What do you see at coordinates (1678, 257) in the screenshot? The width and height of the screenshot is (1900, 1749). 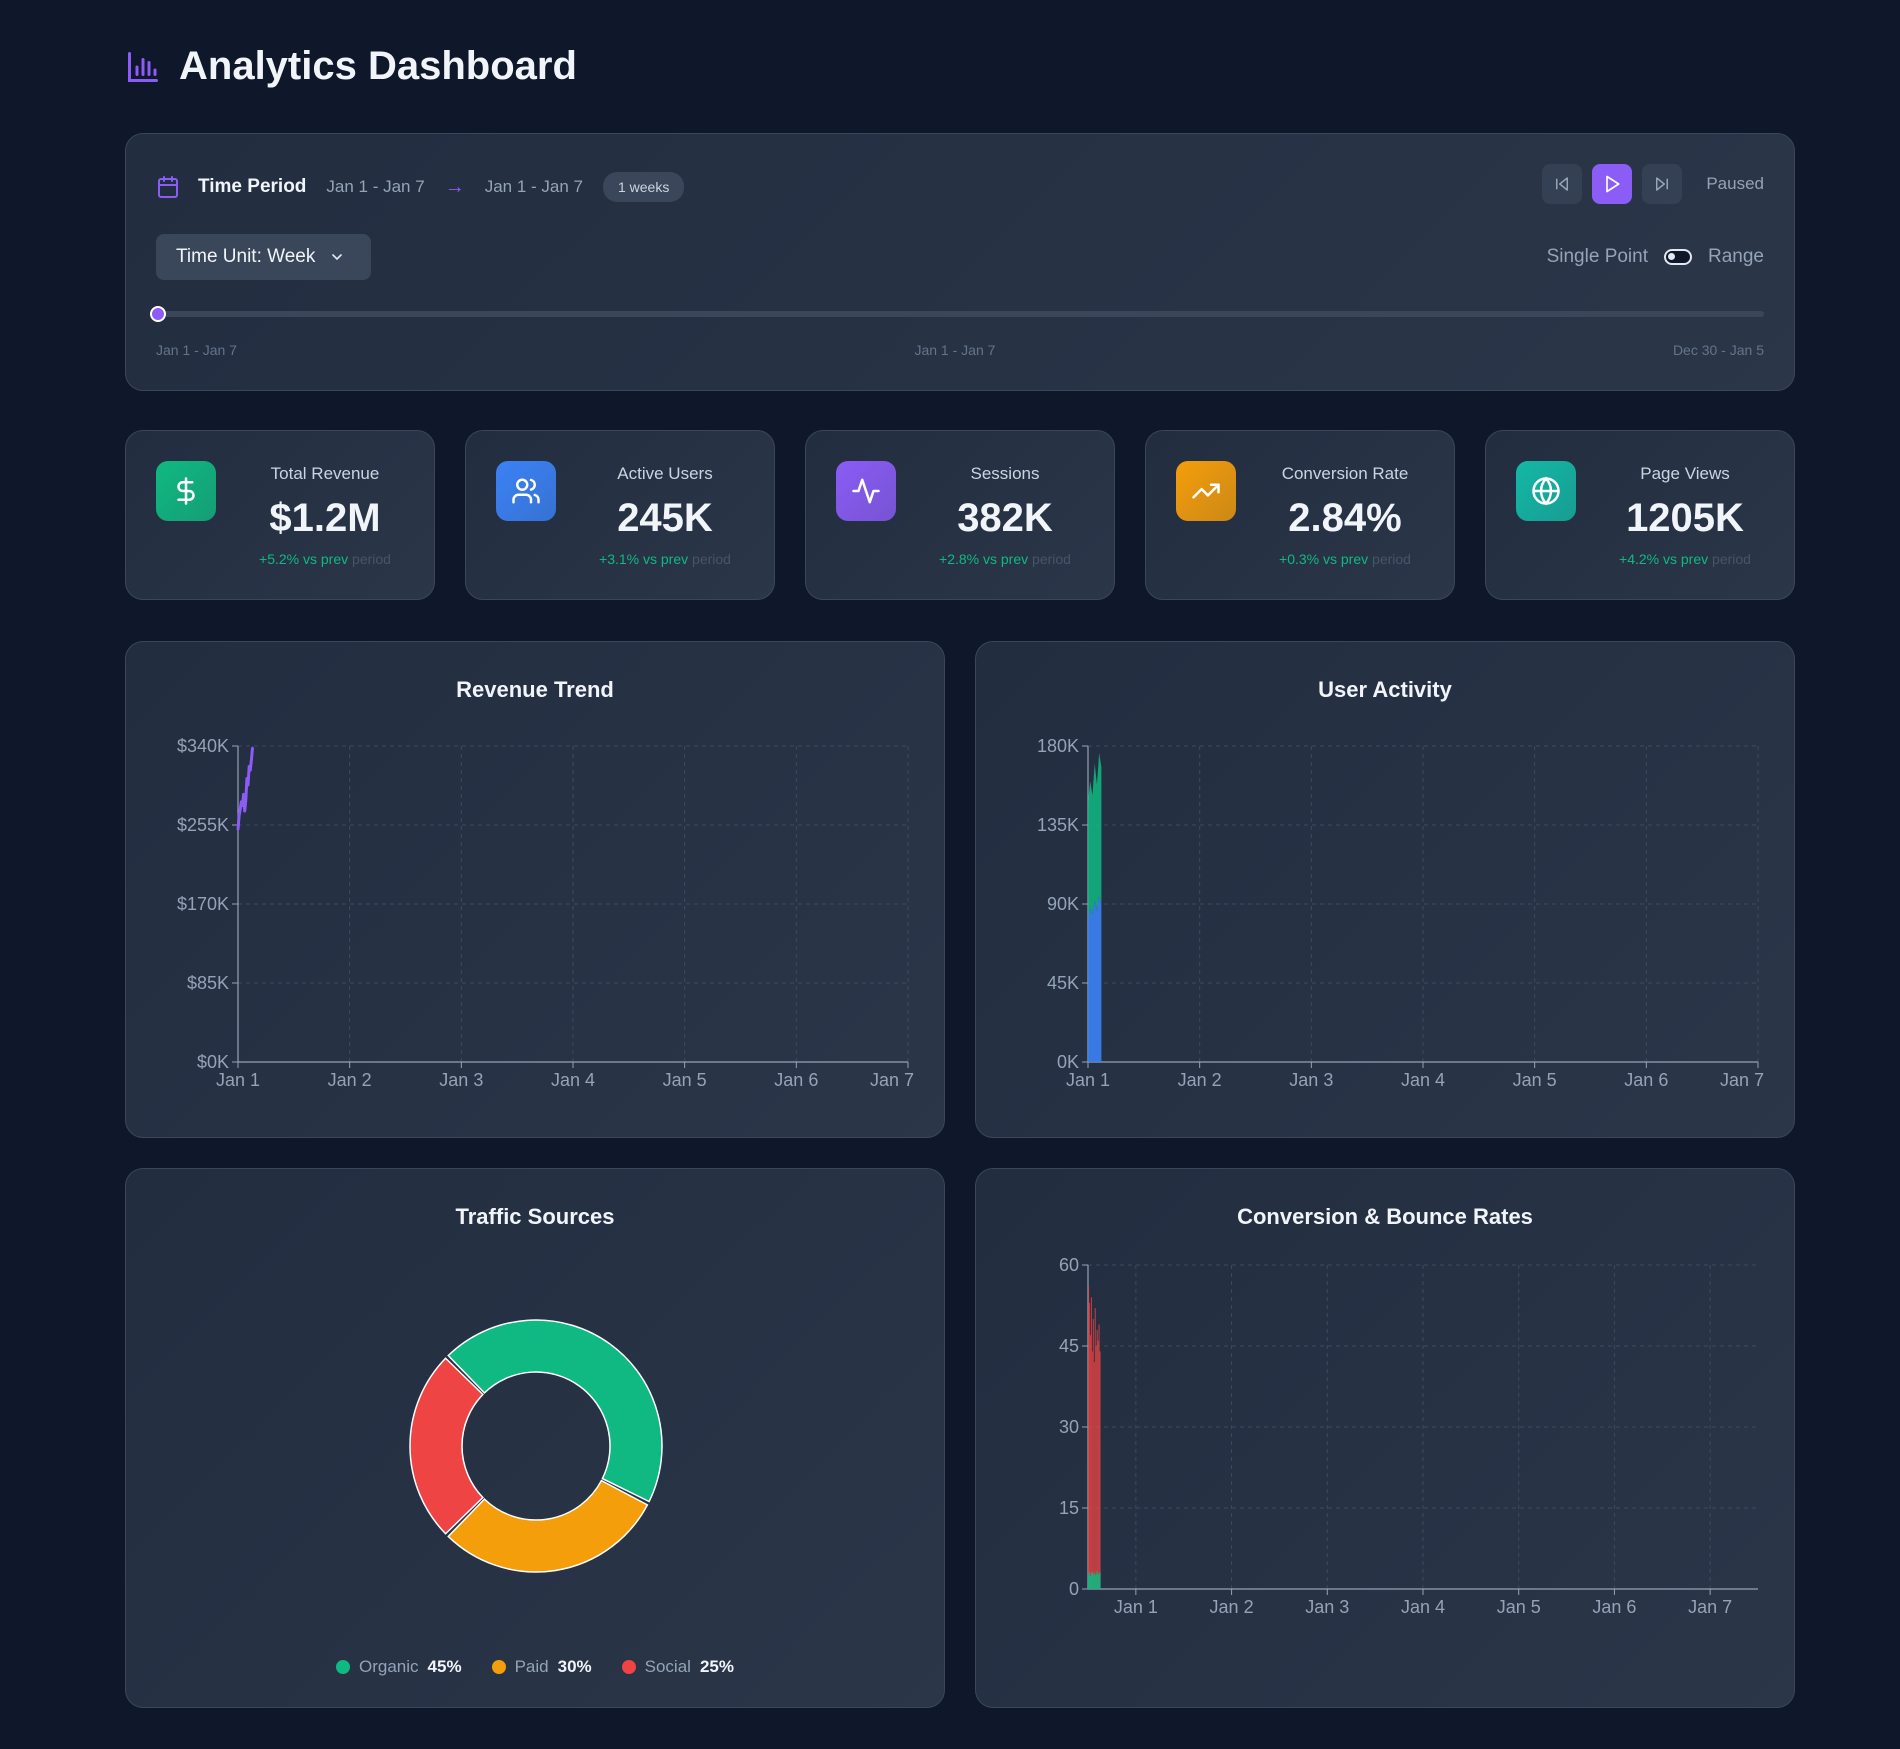 I see `mode-toggle-switch` at bounding box center [1678, 257].